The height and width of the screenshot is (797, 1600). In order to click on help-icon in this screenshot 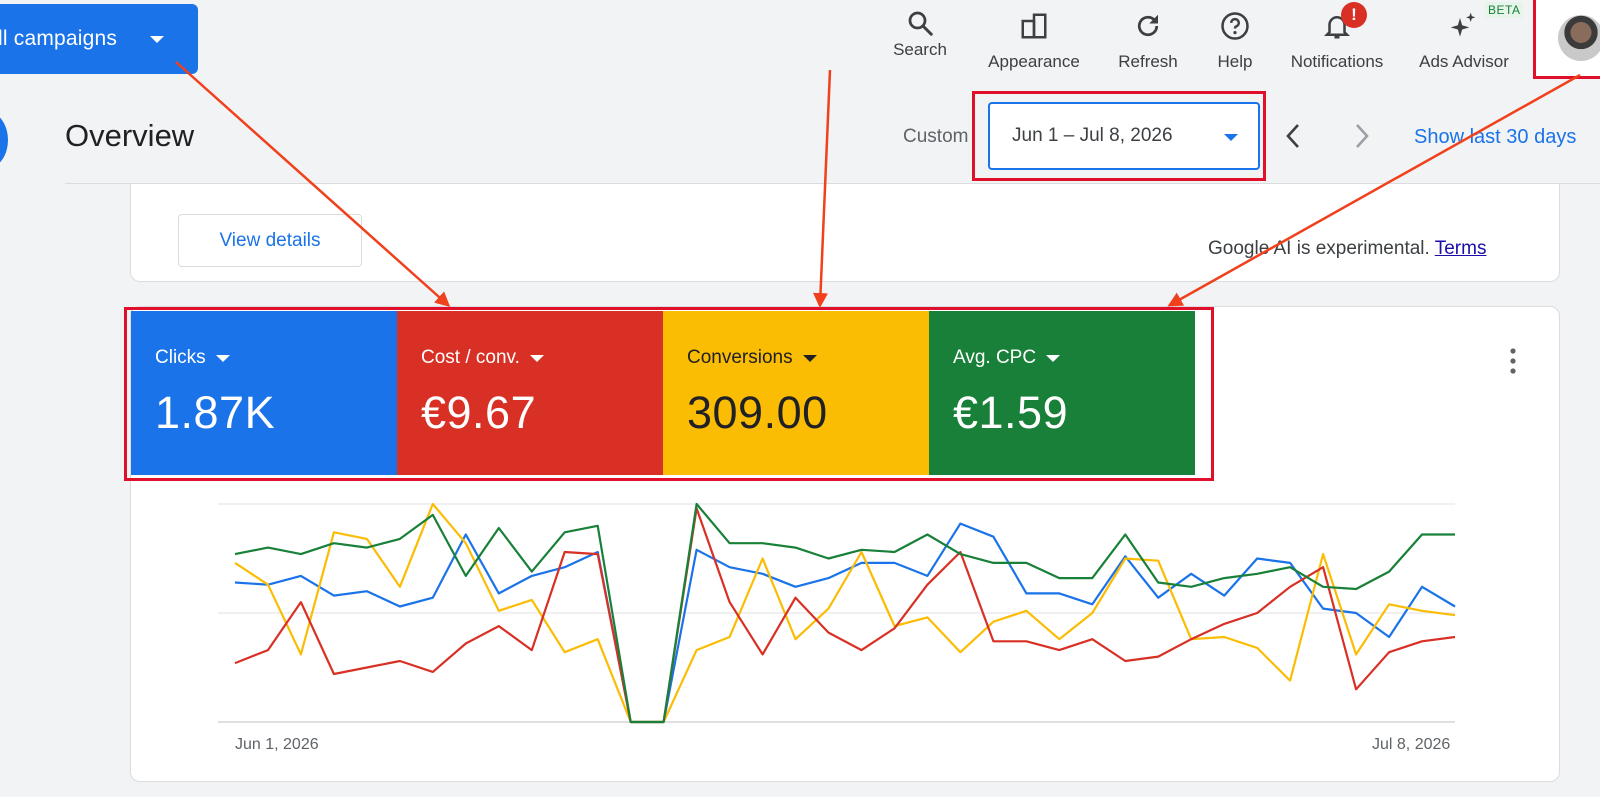, I will do `click(1235, 26)`.